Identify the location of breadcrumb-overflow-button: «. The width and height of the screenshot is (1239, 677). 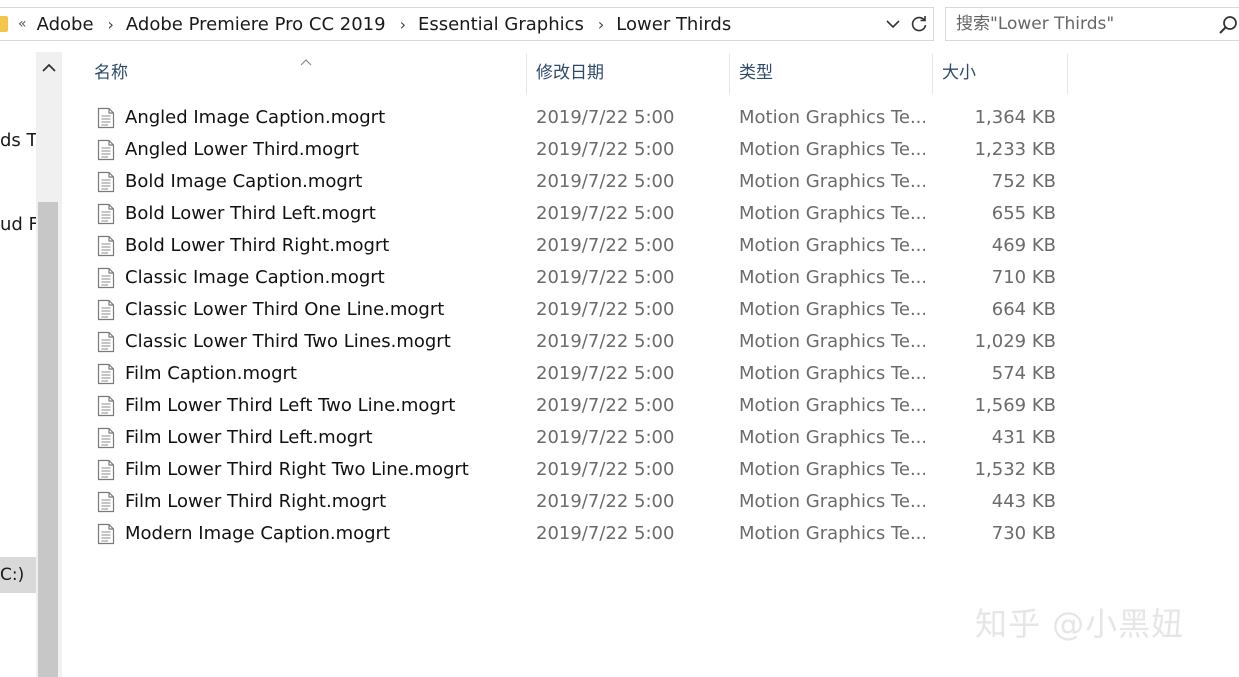
(22, 24).